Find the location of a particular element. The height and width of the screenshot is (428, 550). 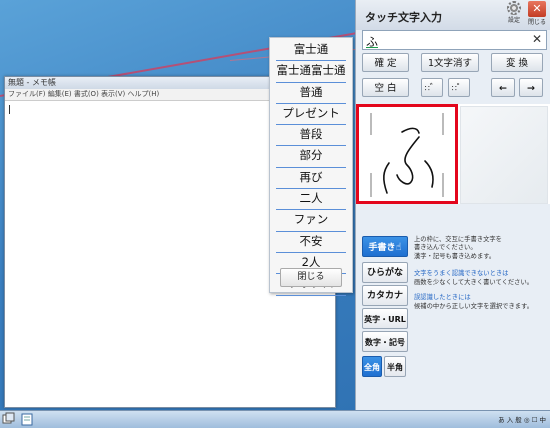

delete-char-button: 1文字消す is located at coordinates (450, 62).